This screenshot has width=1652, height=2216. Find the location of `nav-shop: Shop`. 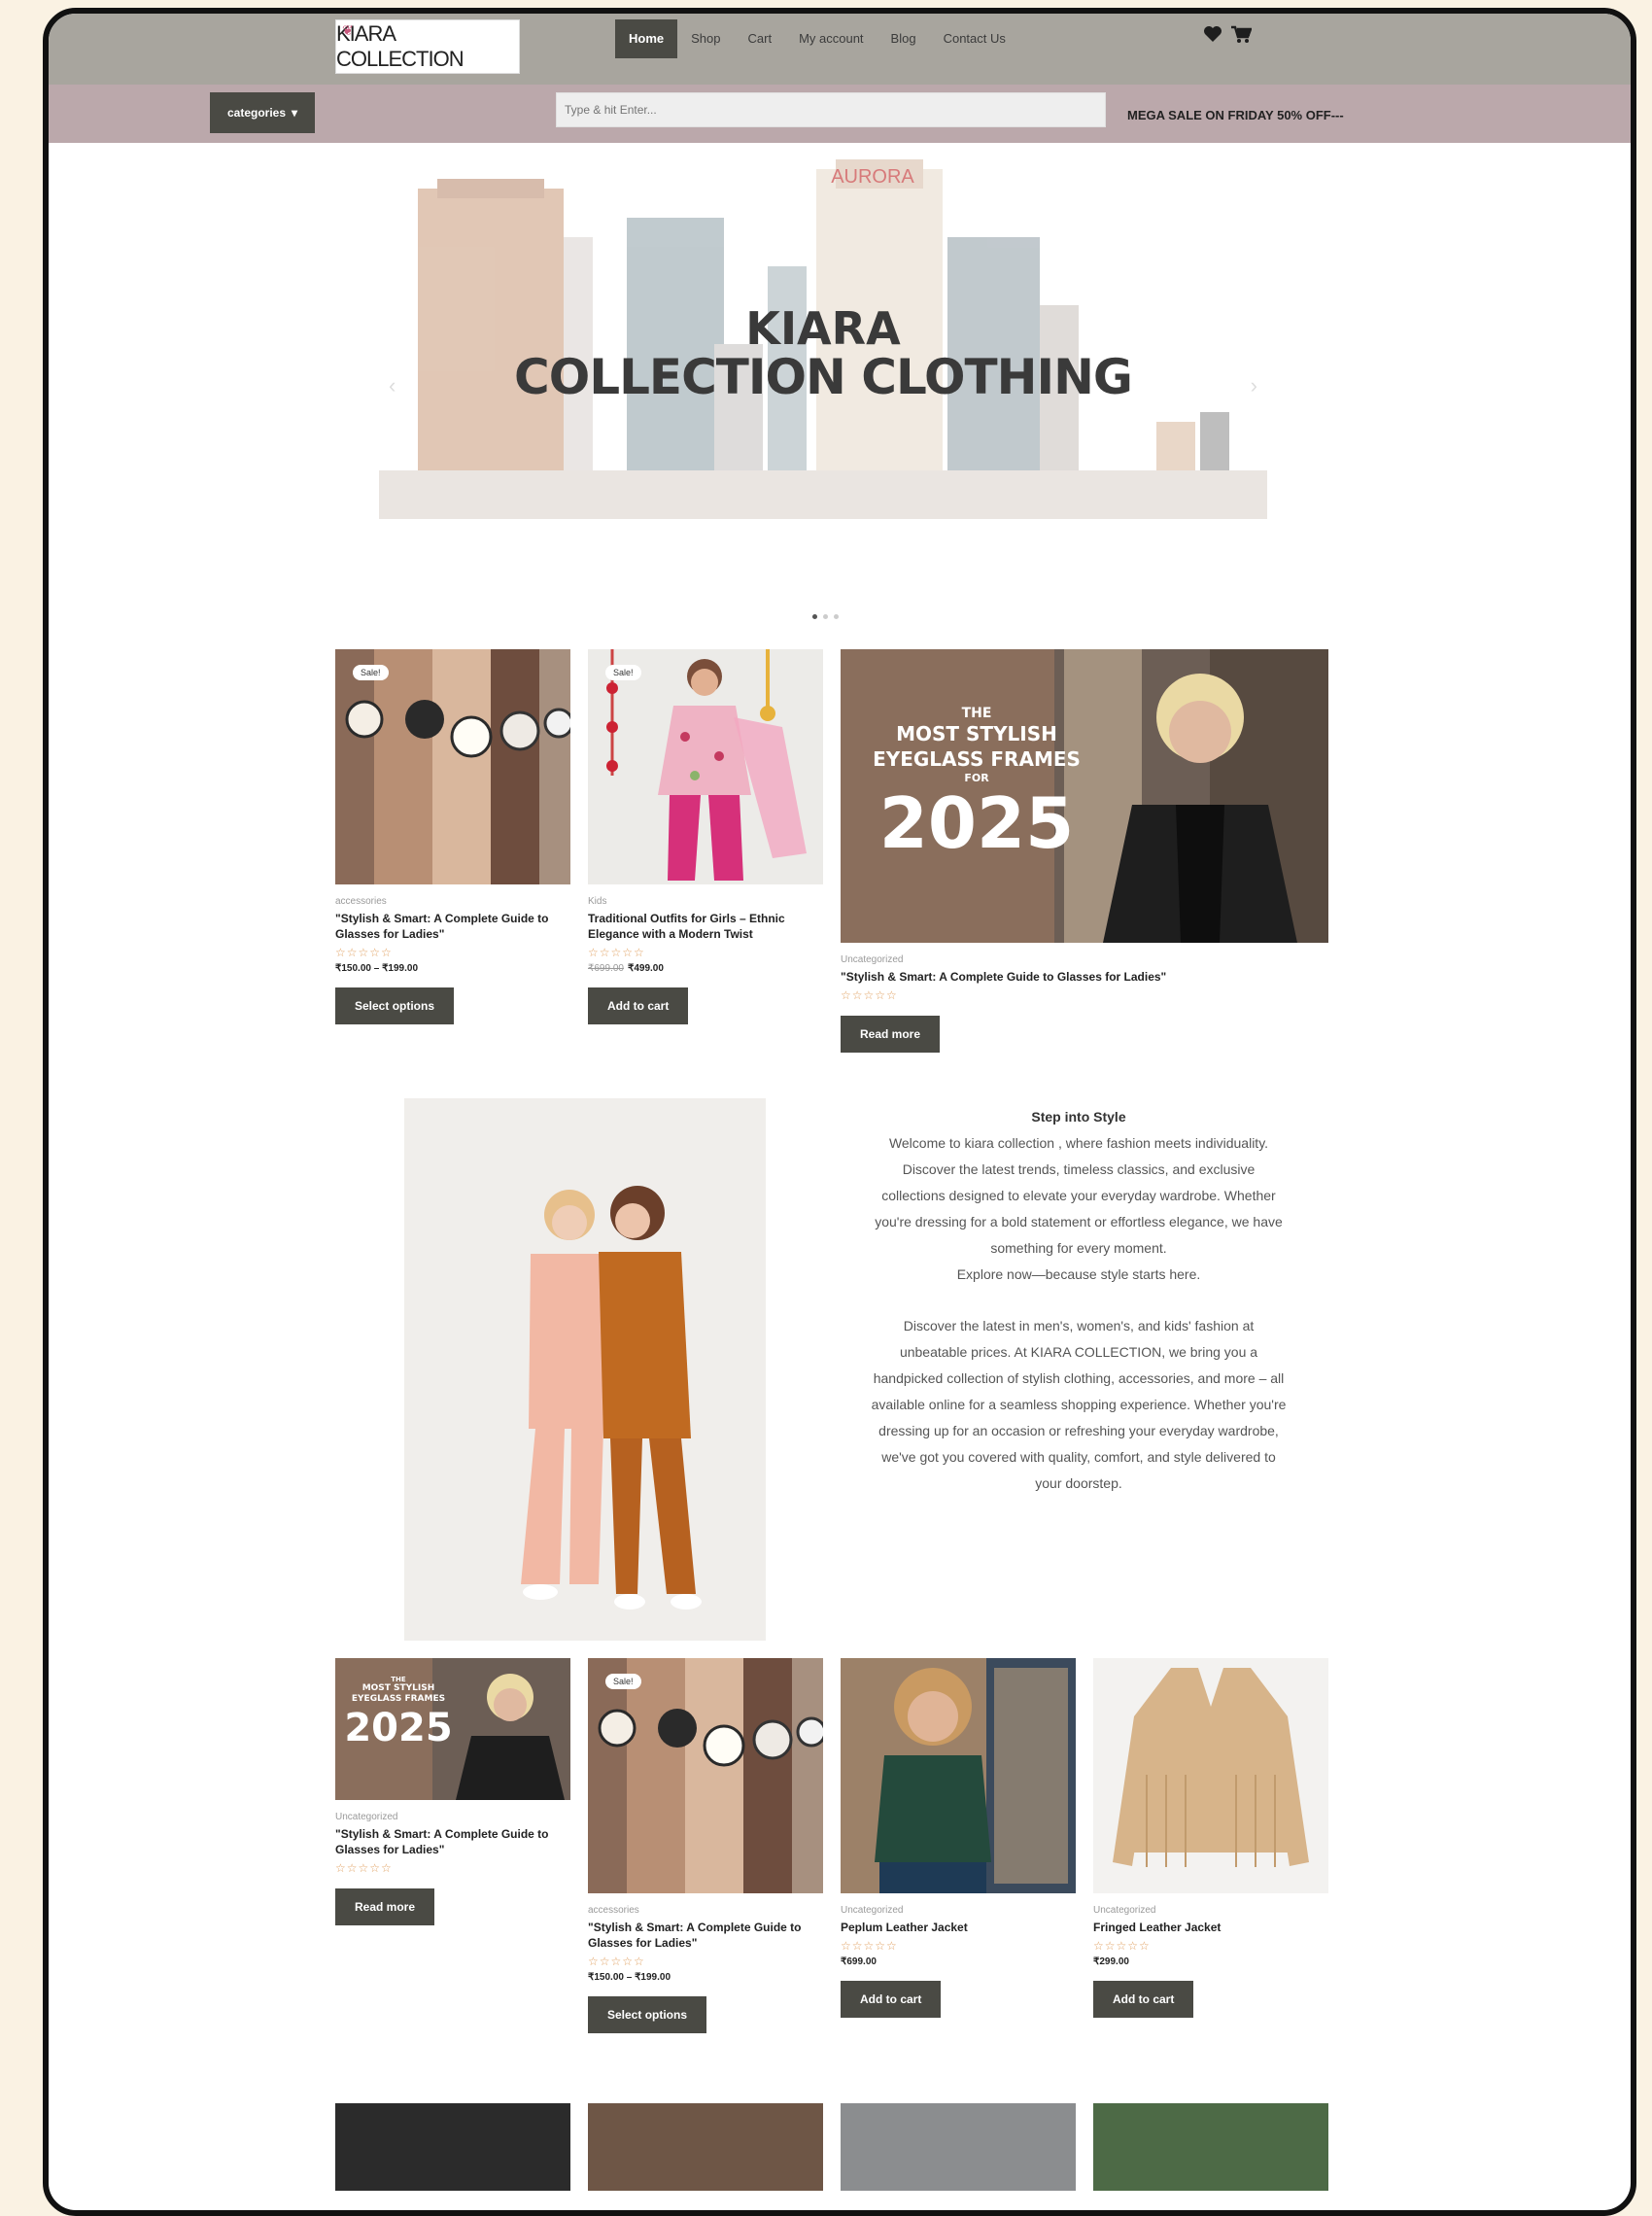

nav-shop: Shop is located at coordinates (706, 38).